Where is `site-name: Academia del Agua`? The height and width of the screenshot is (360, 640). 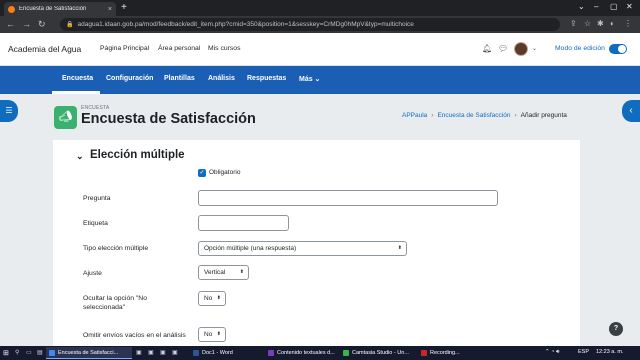
site-name: Academia del Agua is located at coordinates (44, 49).